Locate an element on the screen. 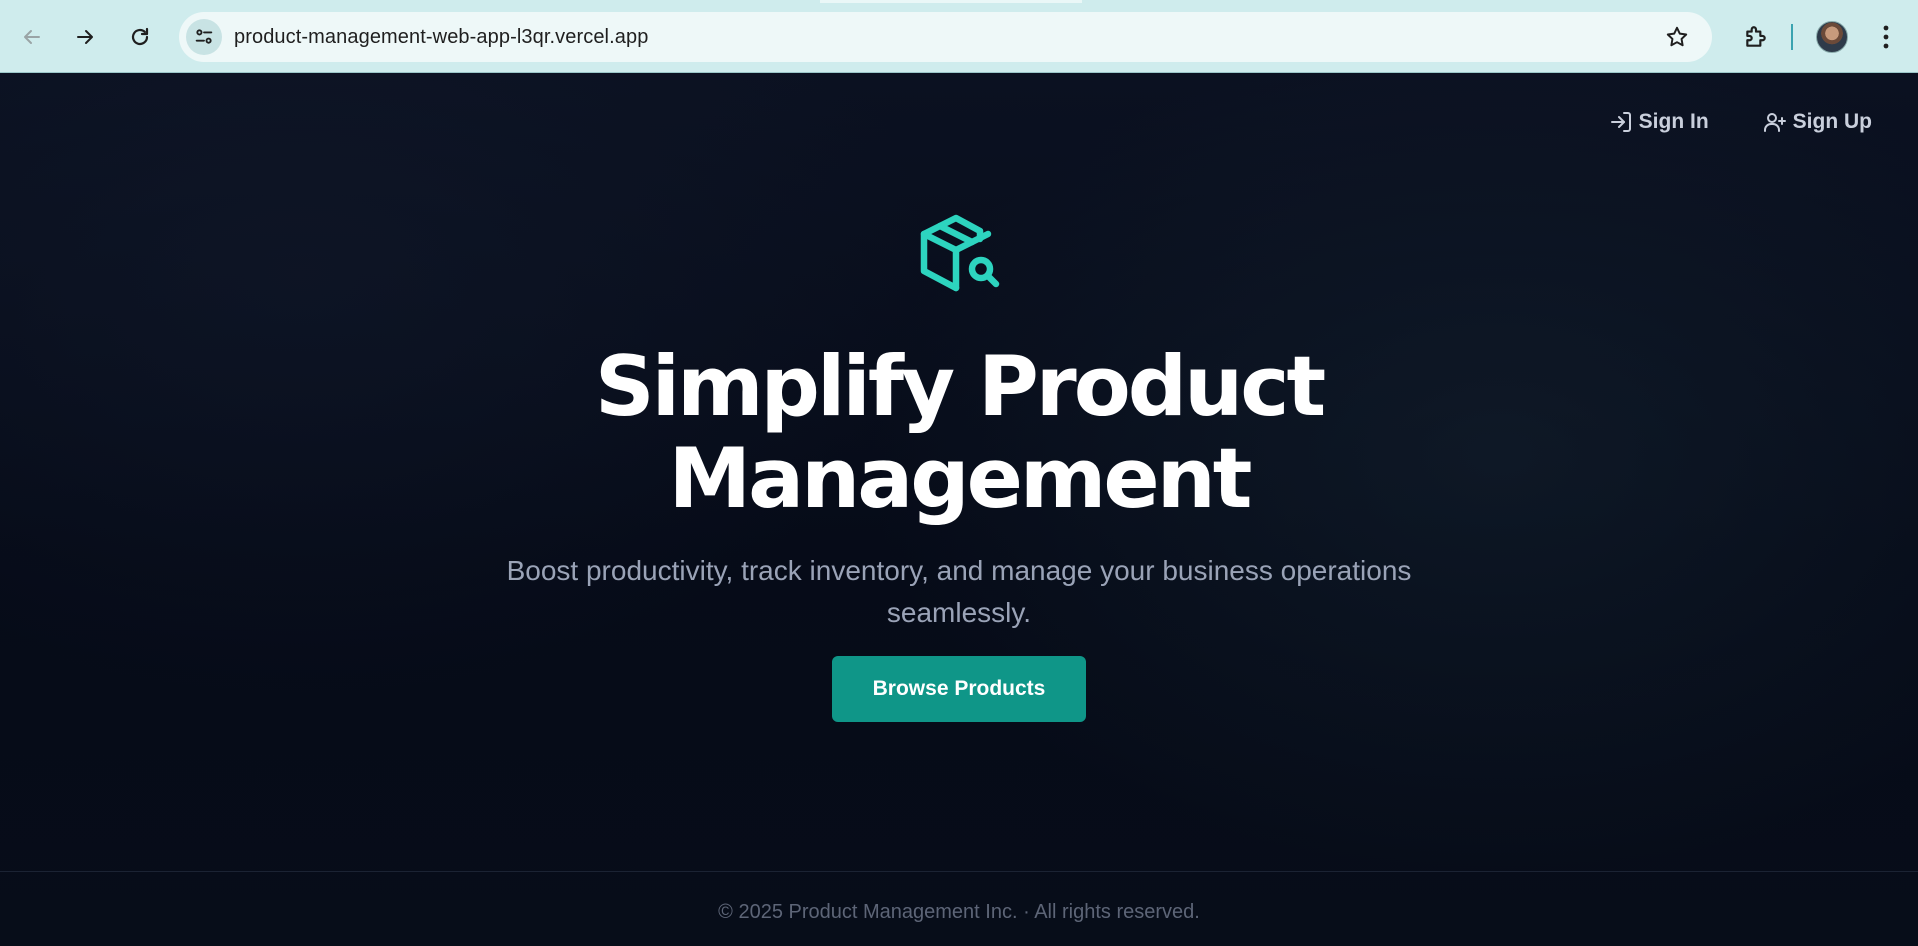 This screenshot has width=1918, height=946. forward-button is located at coordinates (85, 37).